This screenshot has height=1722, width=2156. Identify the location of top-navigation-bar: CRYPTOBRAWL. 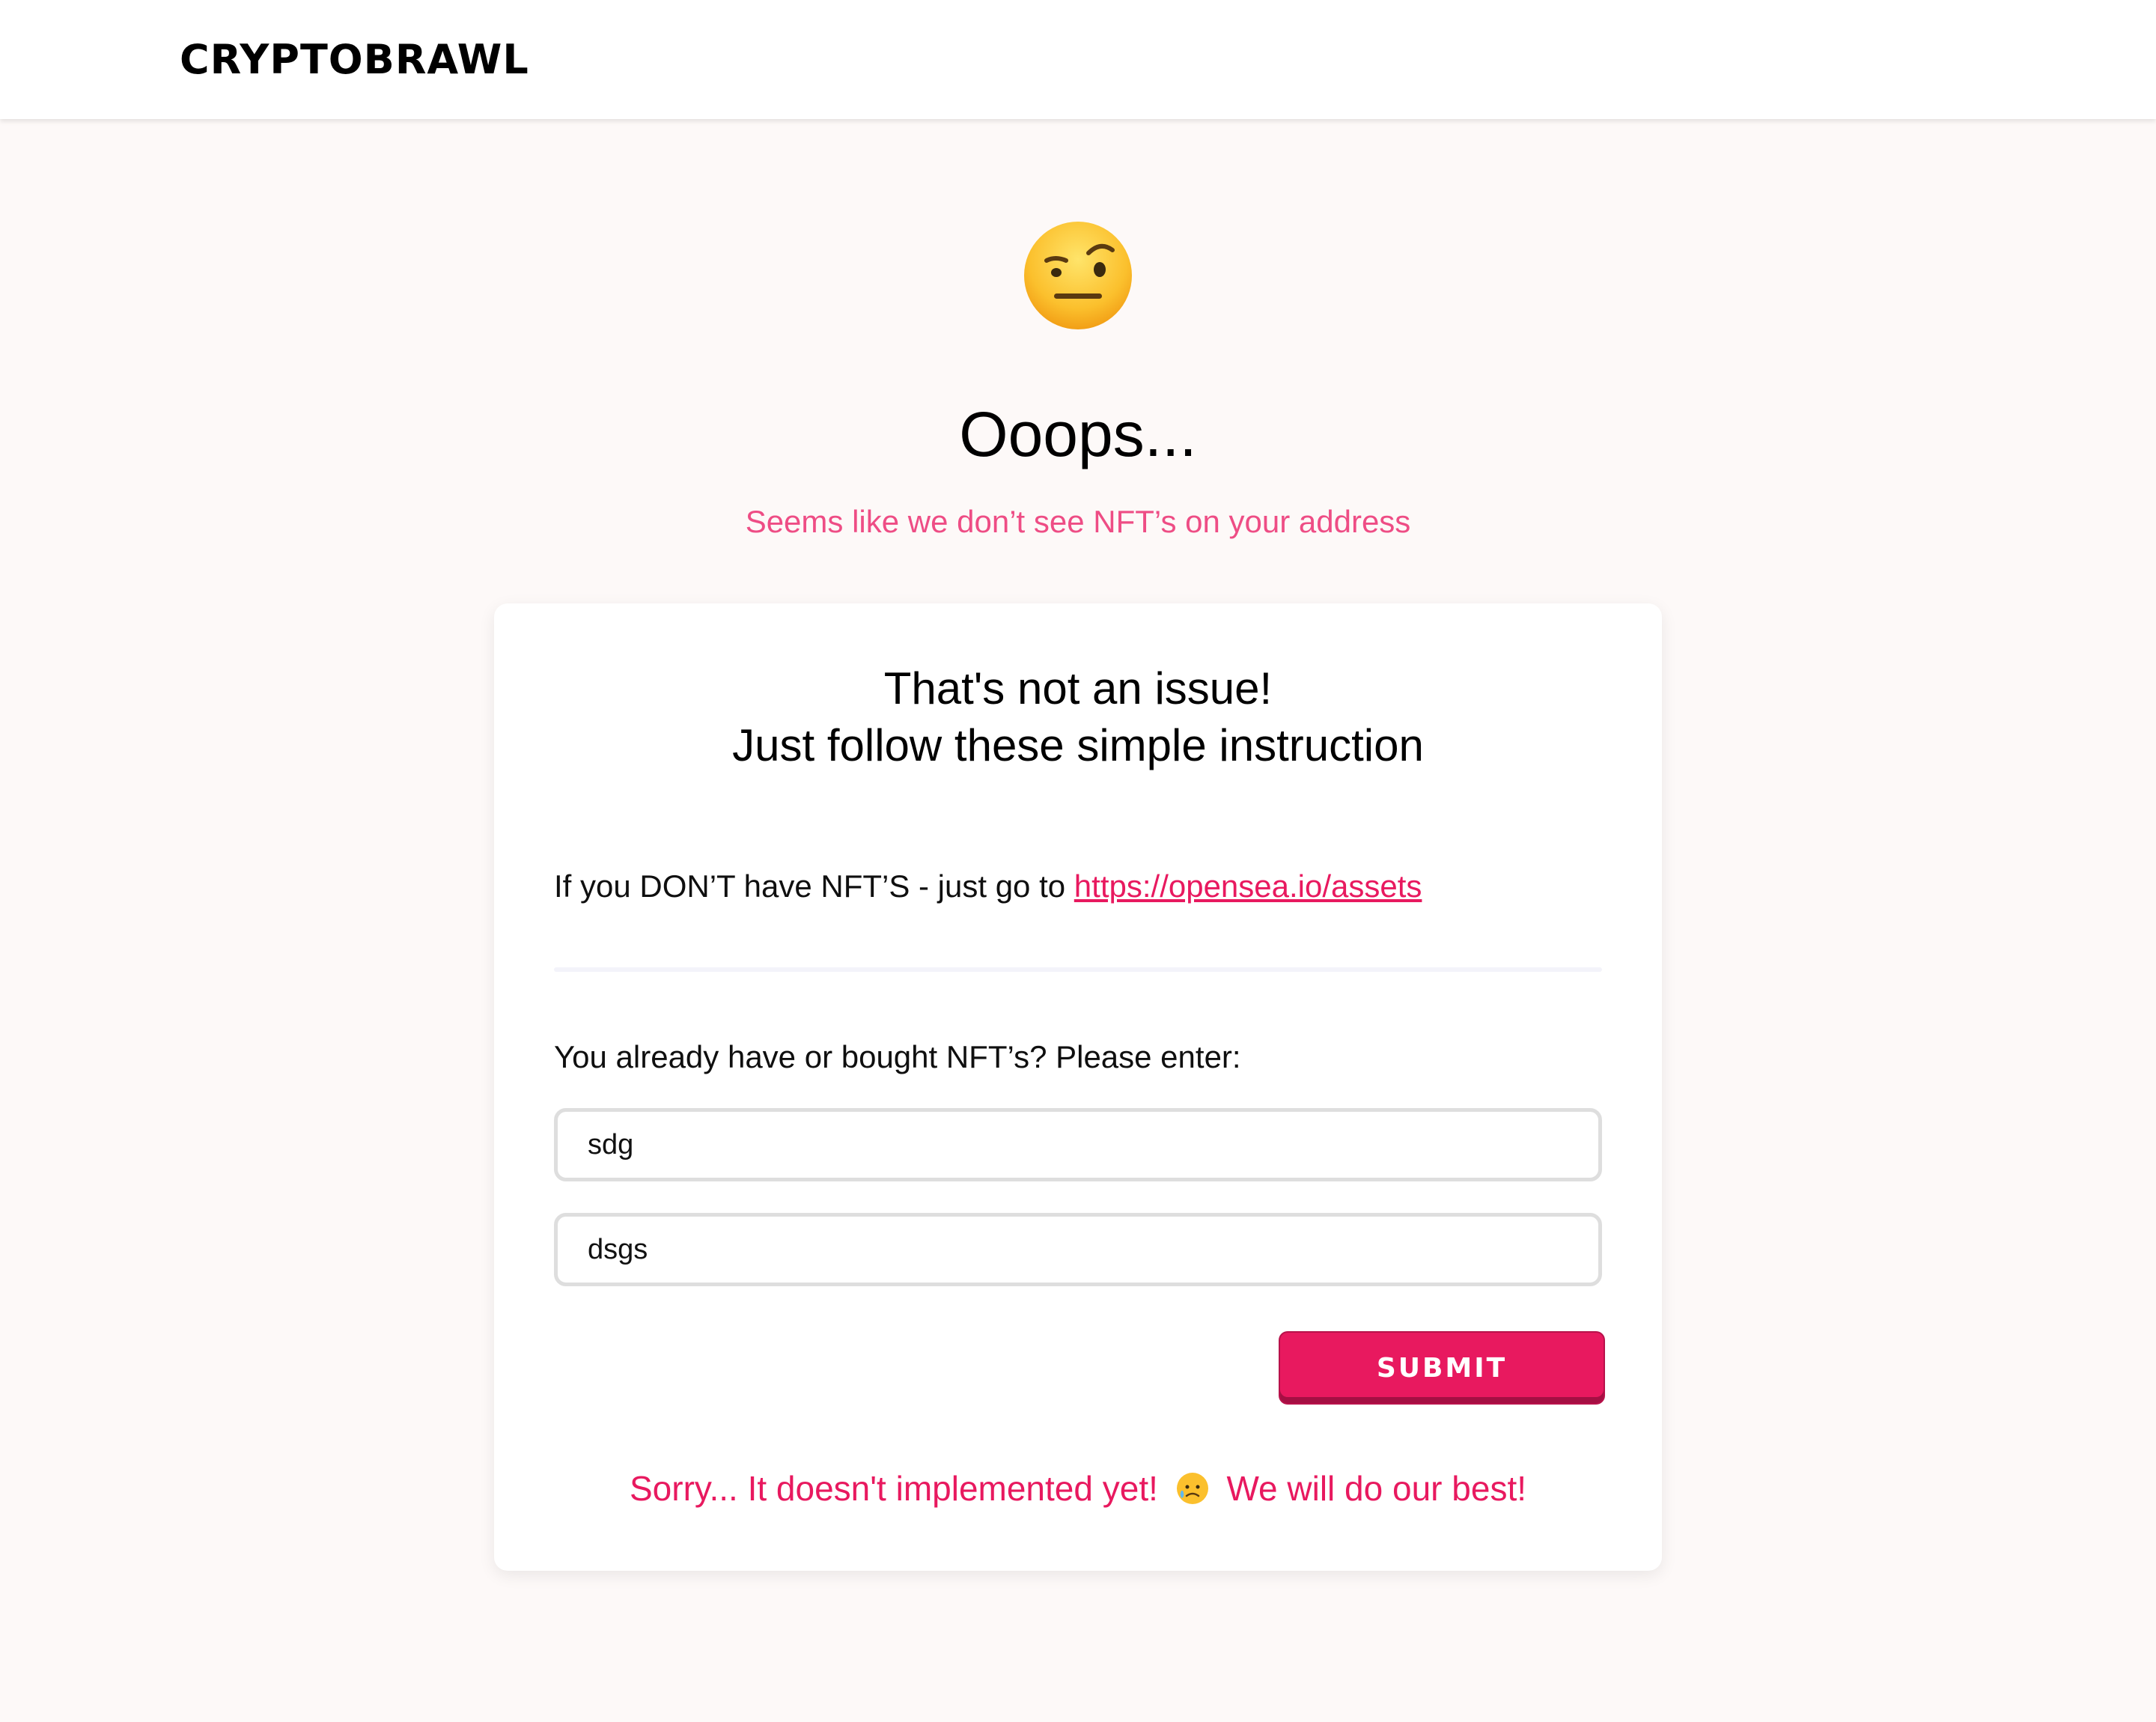
(1078, 59).